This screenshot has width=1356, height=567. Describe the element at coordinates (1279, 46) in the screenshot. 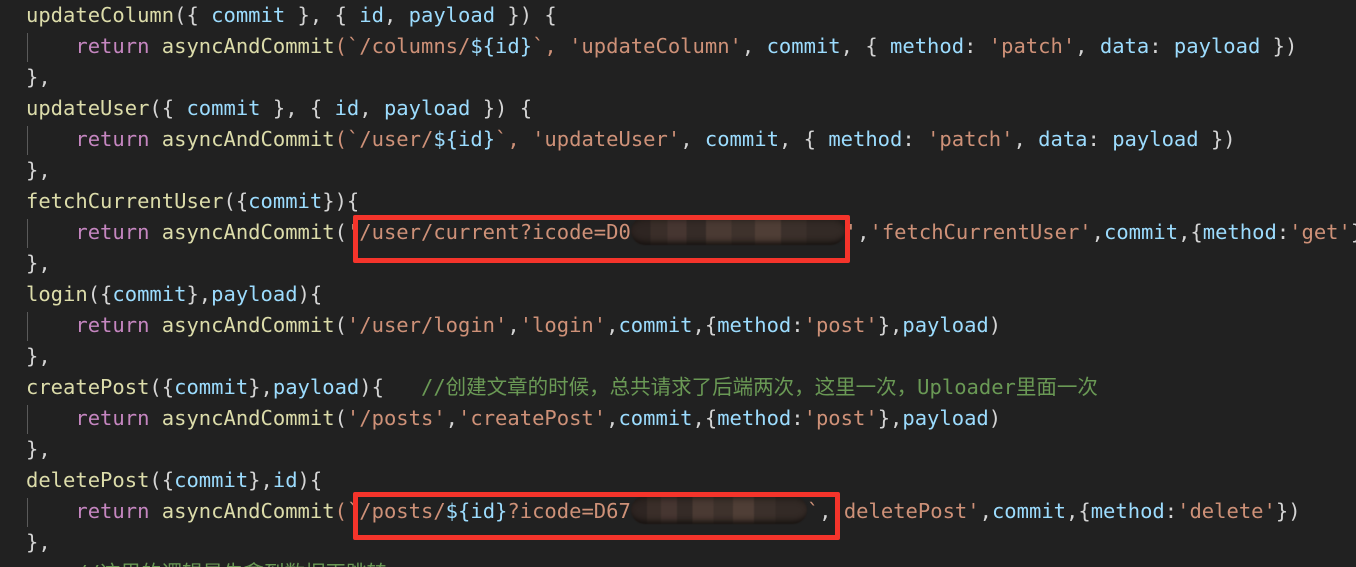

I see `token-punct: })` at that location.